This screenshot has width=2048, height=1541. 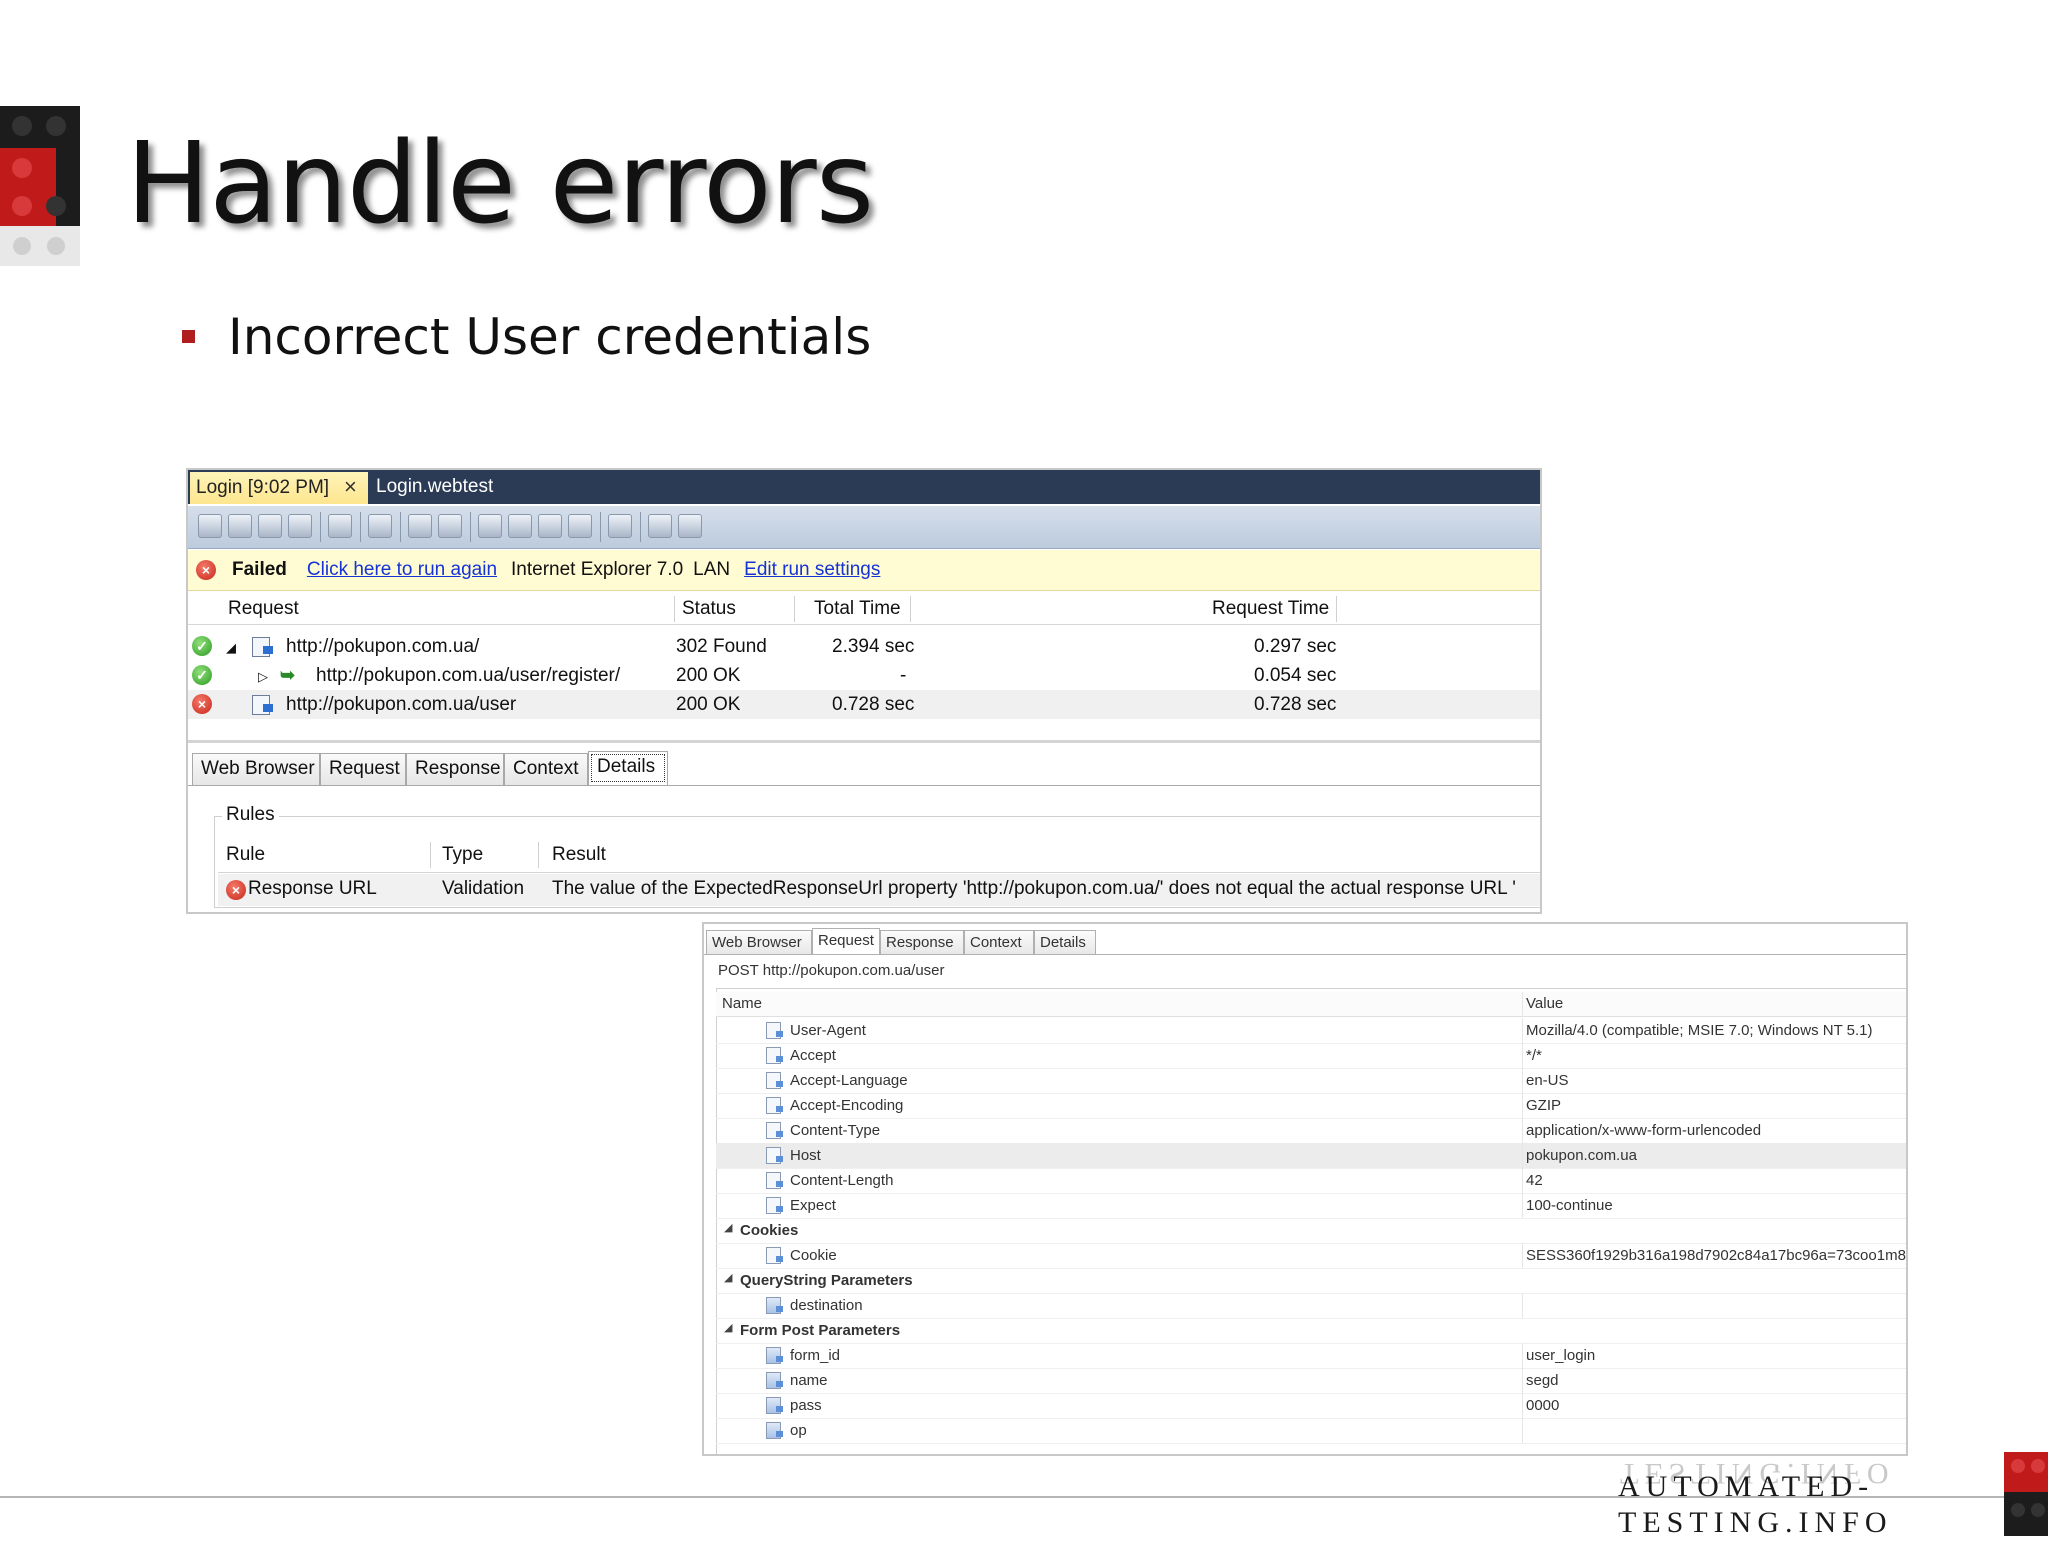 I want to click on request-total-time: -, so click(x=903, y=675).